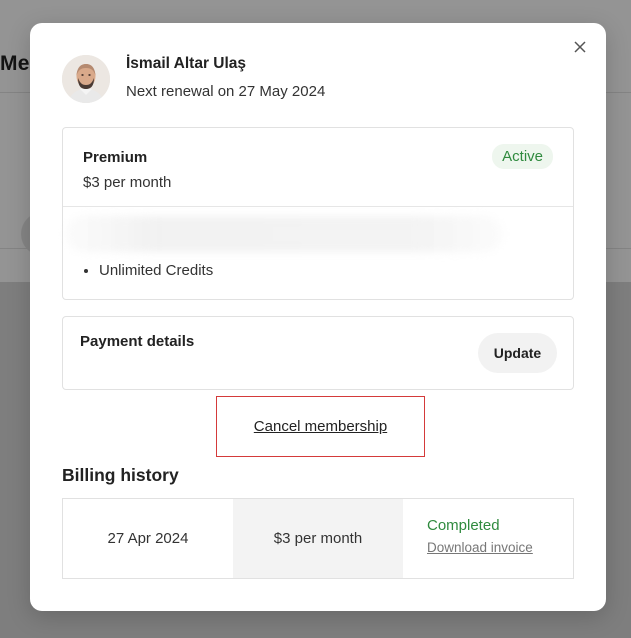 This screenshot has height=638, width=631. What do you see at coordinates (186, 63) in the screenshot?
I see `user-name: İsmail Altar Ulaş` at bounding box center [186, 63].